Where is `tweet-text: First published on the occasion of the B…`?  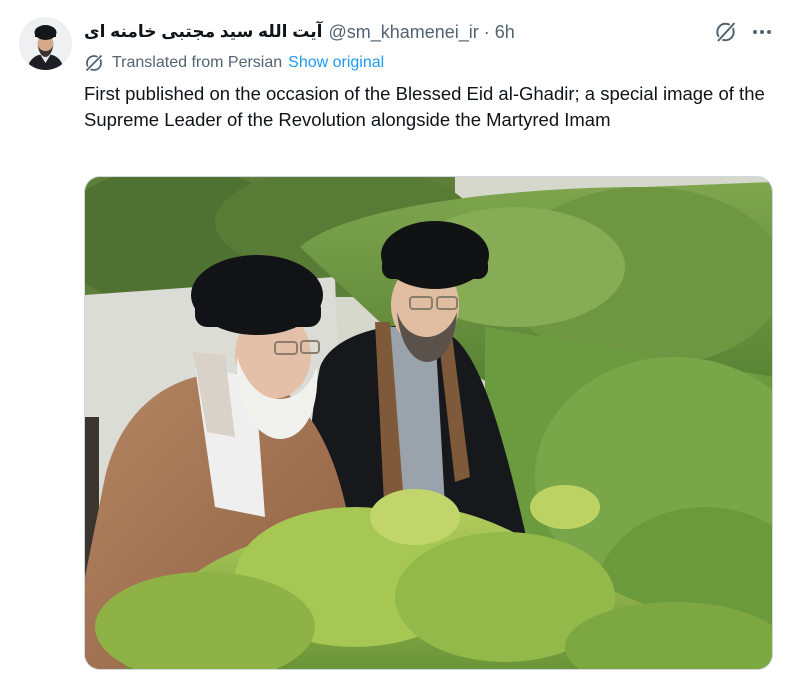
tweet-text: First published on the occasion of the B… is located at coordinates (424, 106).